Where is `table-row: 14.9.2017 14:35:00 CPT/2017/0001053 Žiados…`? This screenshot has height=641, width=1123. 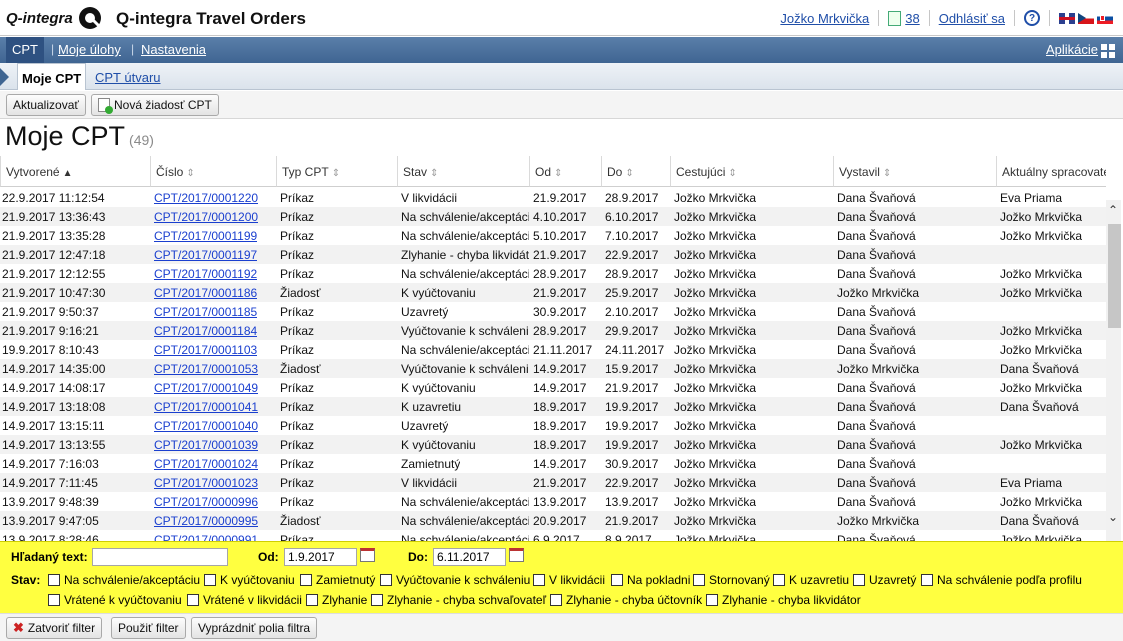 table-row: 14.9.2017 14:35:00 CPT/2017/0001053 Žiados… is located at coordinates (553, 368).